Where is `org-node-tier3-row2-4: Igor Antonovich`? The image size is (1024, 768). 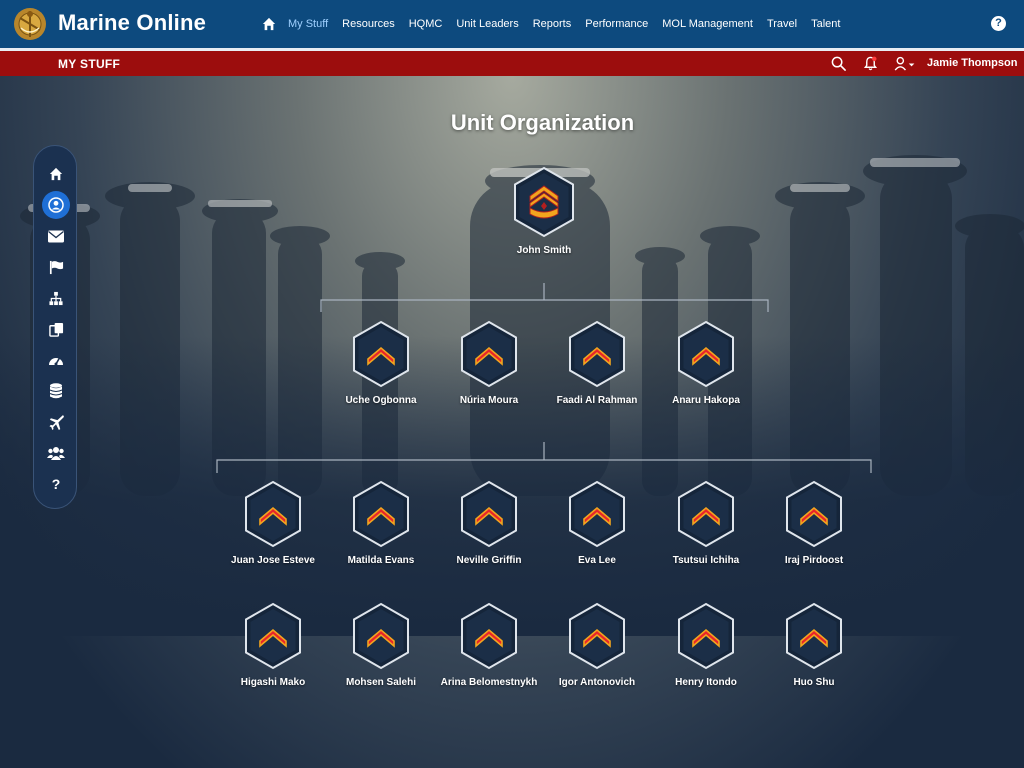
org-node-tier3-row2-4: Igor Antonovich is located at coordinates (597, 645).